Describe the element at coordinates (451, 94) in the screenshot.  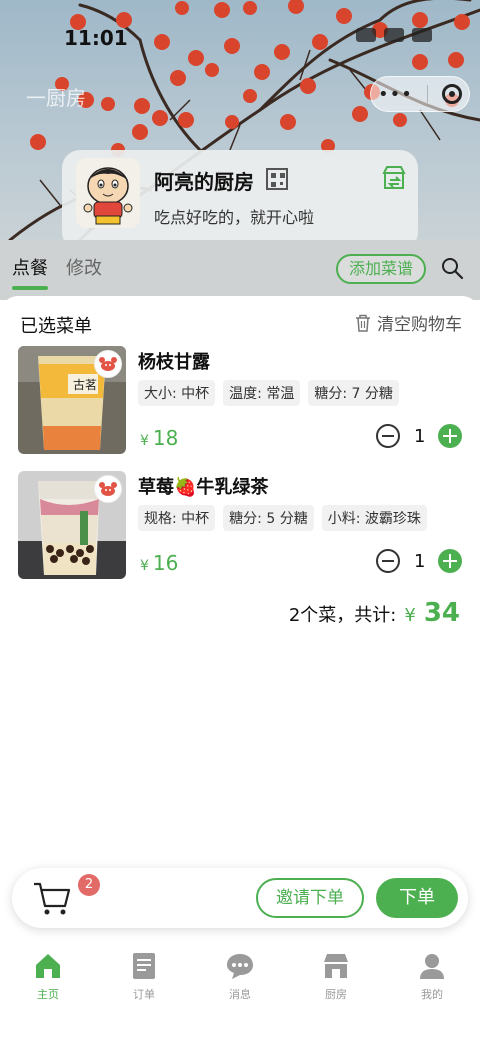
I see `target-close-icon` at that location.